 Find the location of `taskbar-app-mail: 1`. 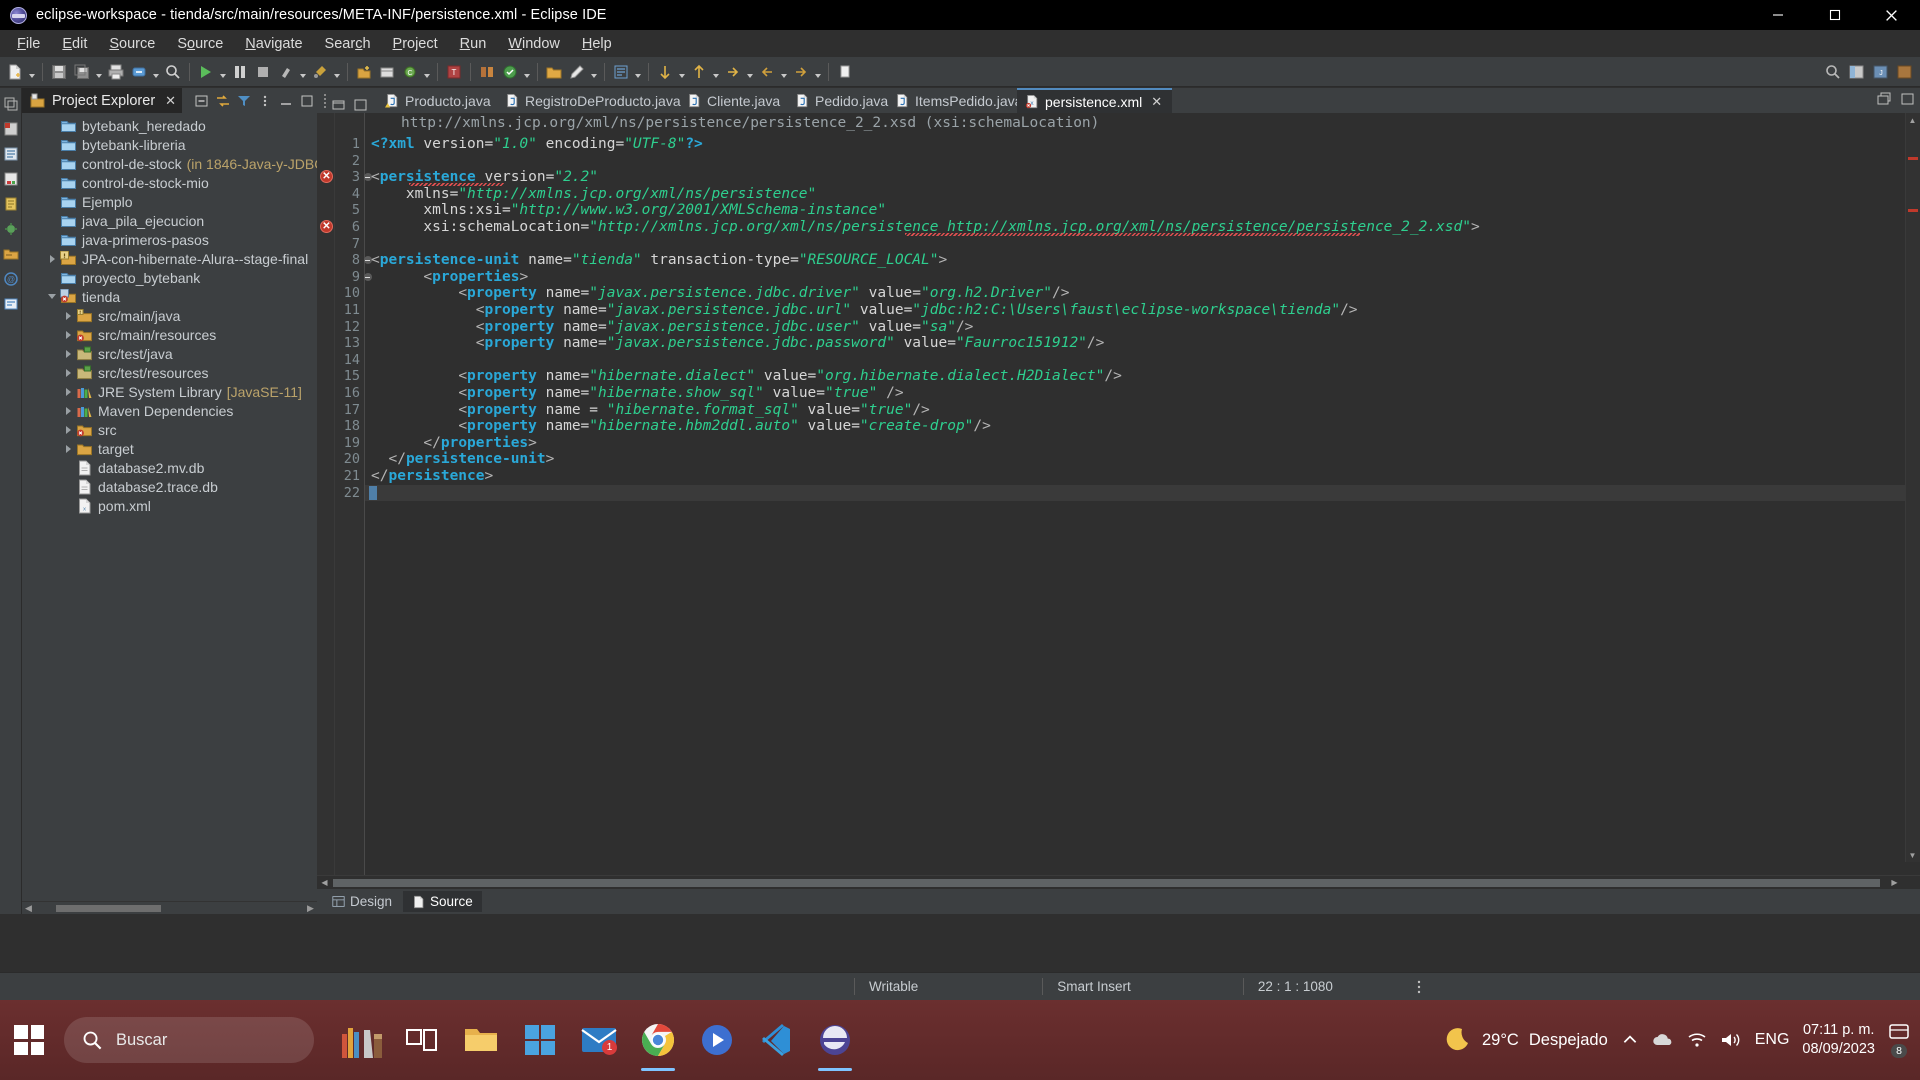

taskbar-app-mail: 1 is located at coordinates (599, 1040).